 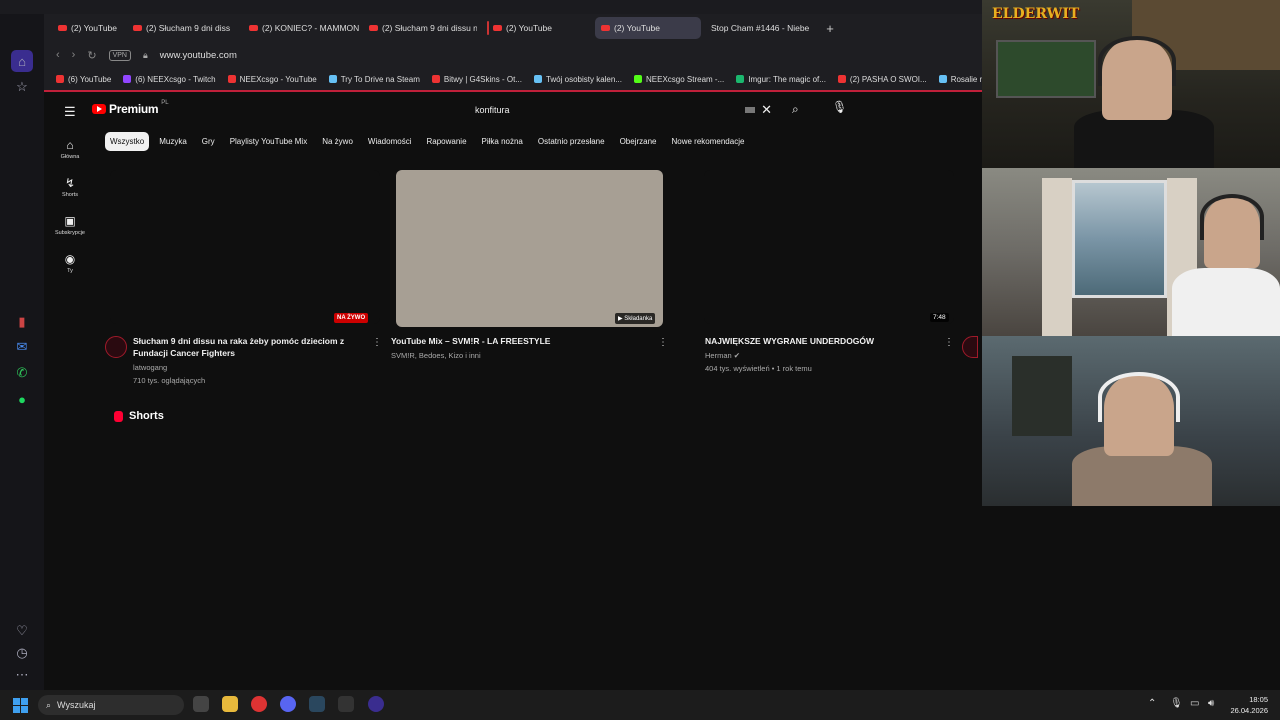 What do you see at coordinates (70, 221) in the screenshot?
I see `subscriptions-icon: ▣` at bounding box center [70, 221].